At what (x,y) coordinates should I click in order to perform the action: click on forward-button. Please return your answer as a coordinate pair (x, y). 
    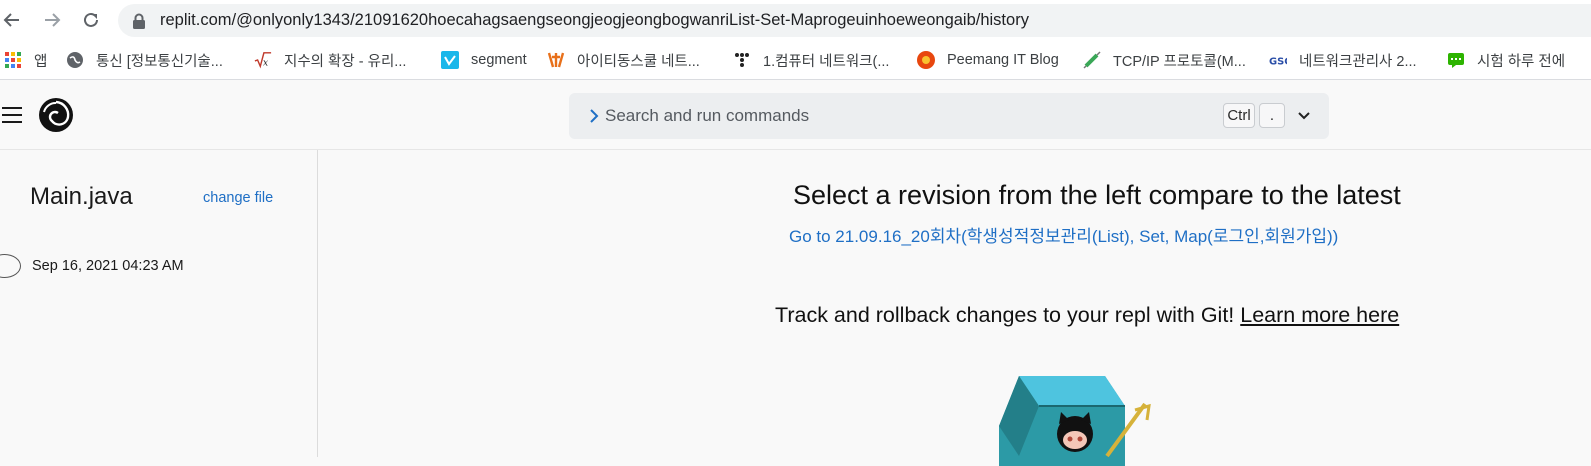
    Looking at the image, I should click on (52, 20).